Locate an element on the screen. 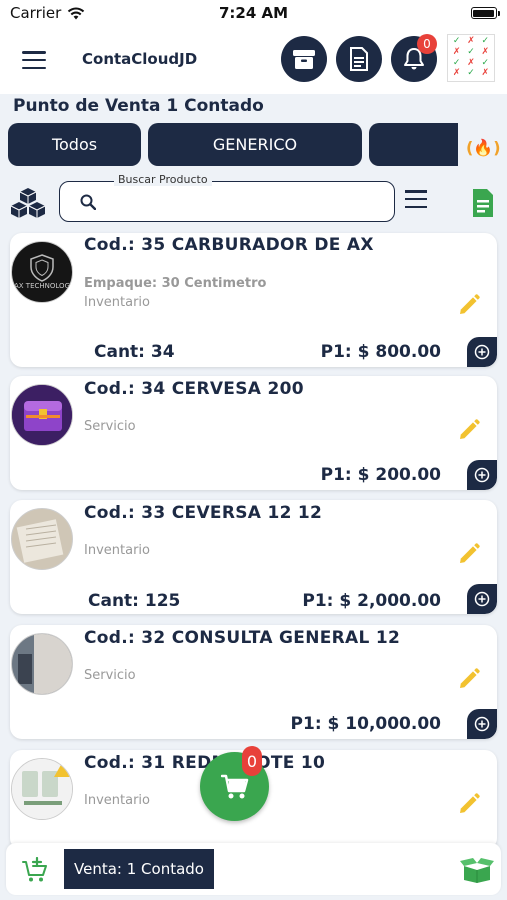 The height and width of the screenshot is (900, 507). wifi-icon is located at coordinates (76, 12).